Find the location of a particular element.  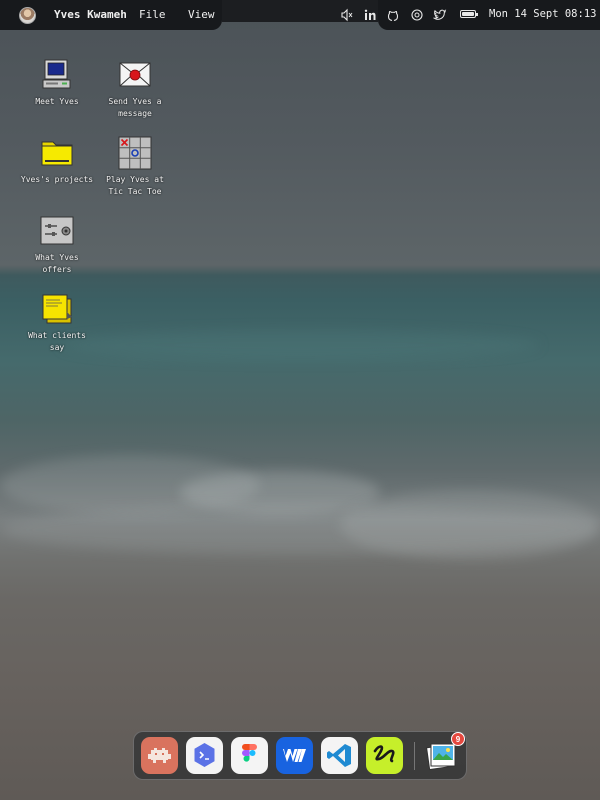

desktop-icon-label: Yves's projects is located at coordinates (57, 179).